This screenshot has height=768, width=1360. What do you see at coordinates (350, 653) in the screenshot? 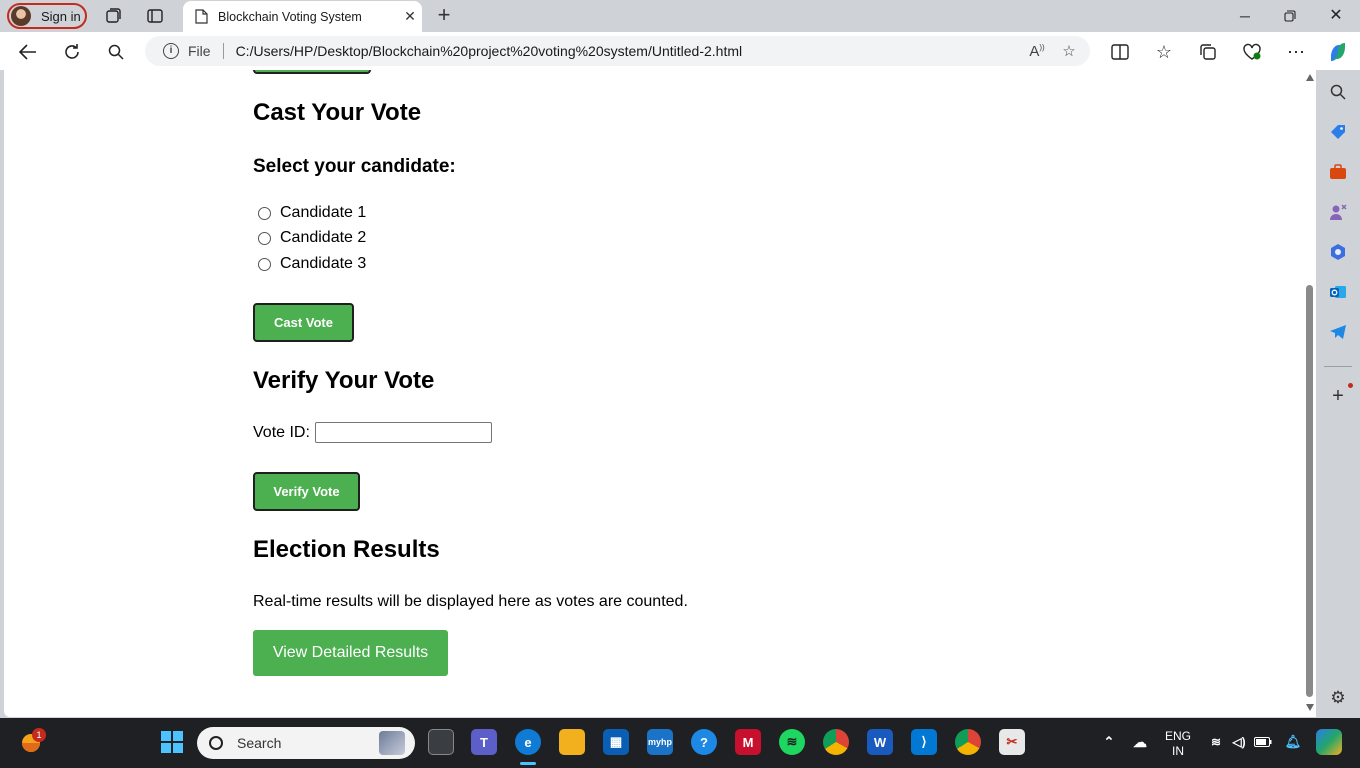
I see `view-detailed-results-button: View Detailed Results` at bounding box center [350, 653].